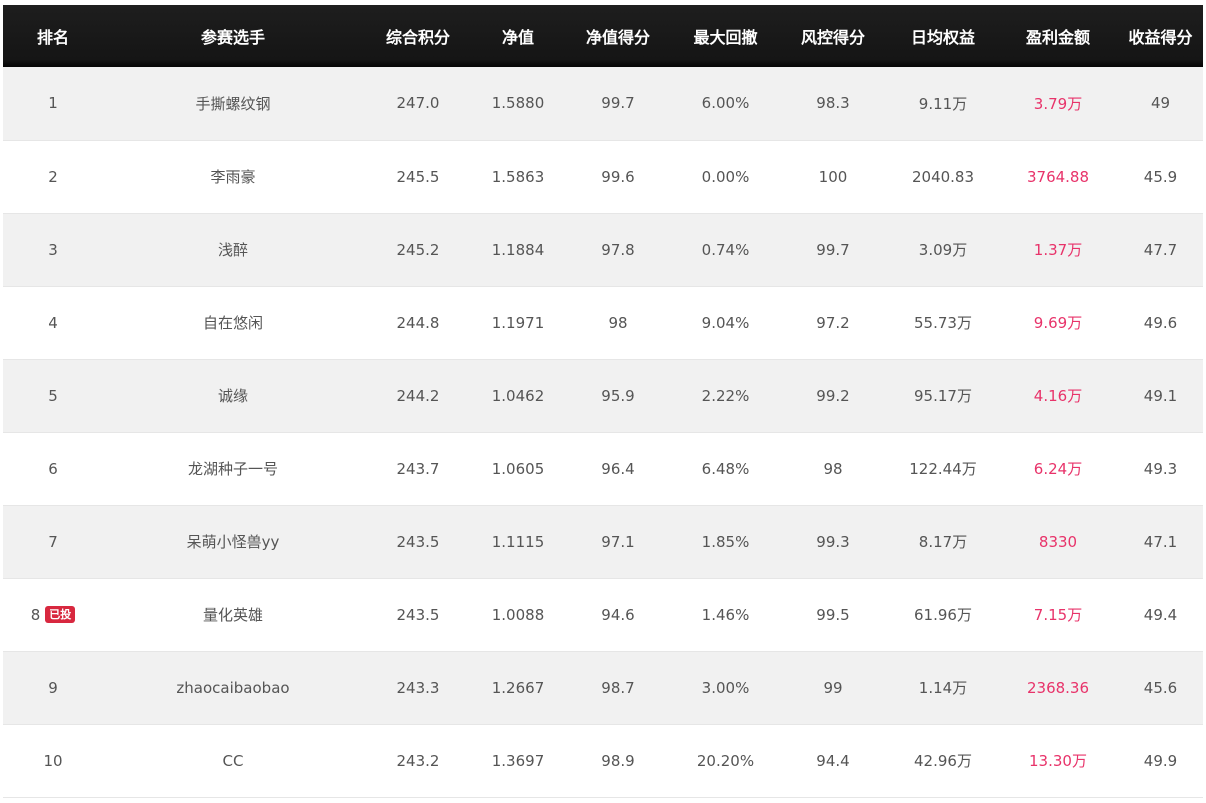  I want to click on cell-score: 244.8, so click(418, 322).